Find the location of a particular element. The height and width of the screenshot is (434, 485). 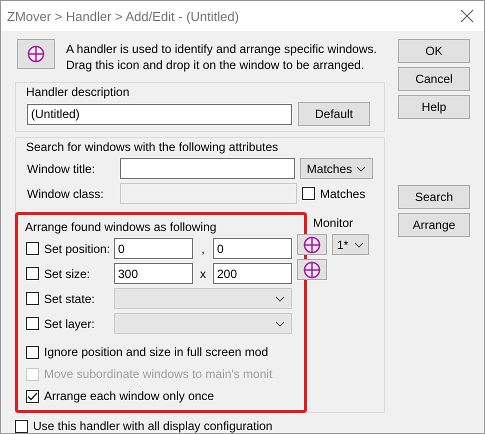

option-checkbox-row: Use this handler with all display configuration is located at coordinates (200, 426).